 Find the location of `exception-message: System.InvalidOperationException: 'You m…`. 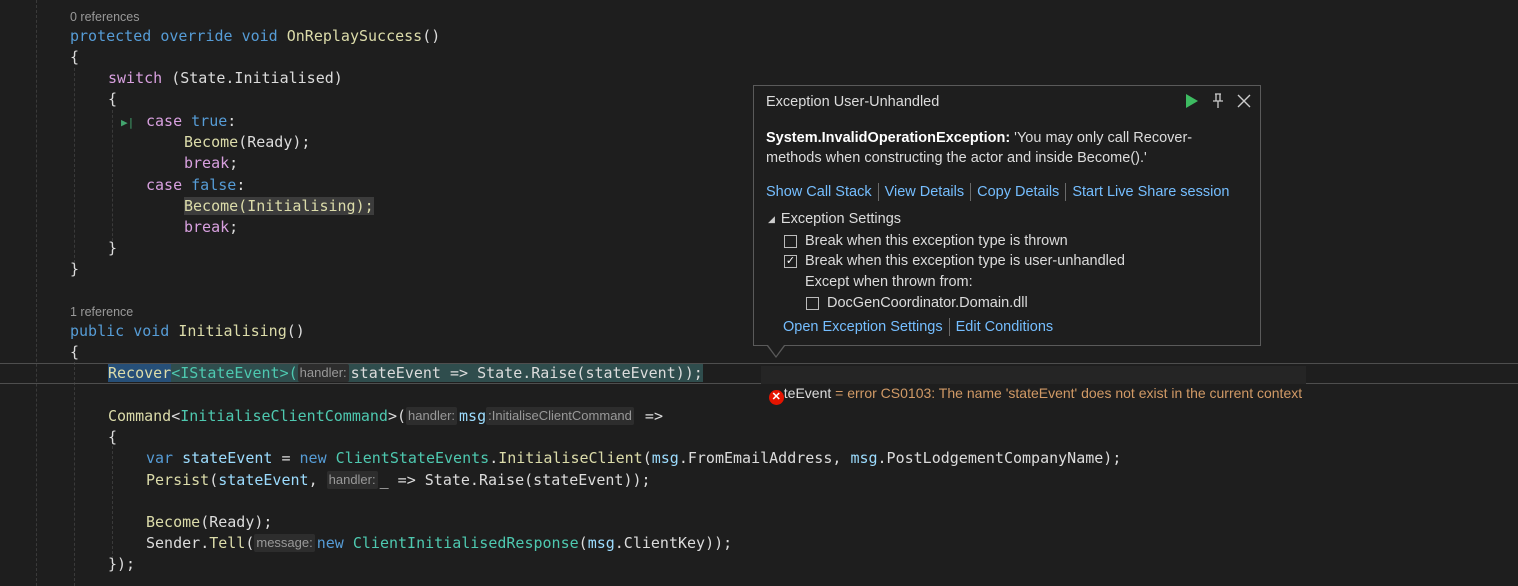

exception-message: System.InvalidOperationException: 'You m… is located at coordinates (979, 148).